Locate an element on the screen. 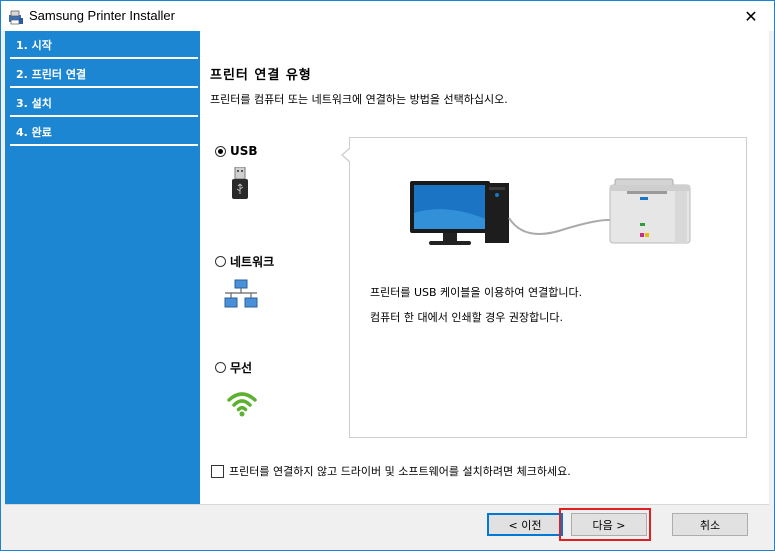  title-bar: Samsung Printer Installer ✕ is located at coordinates (387, 16).